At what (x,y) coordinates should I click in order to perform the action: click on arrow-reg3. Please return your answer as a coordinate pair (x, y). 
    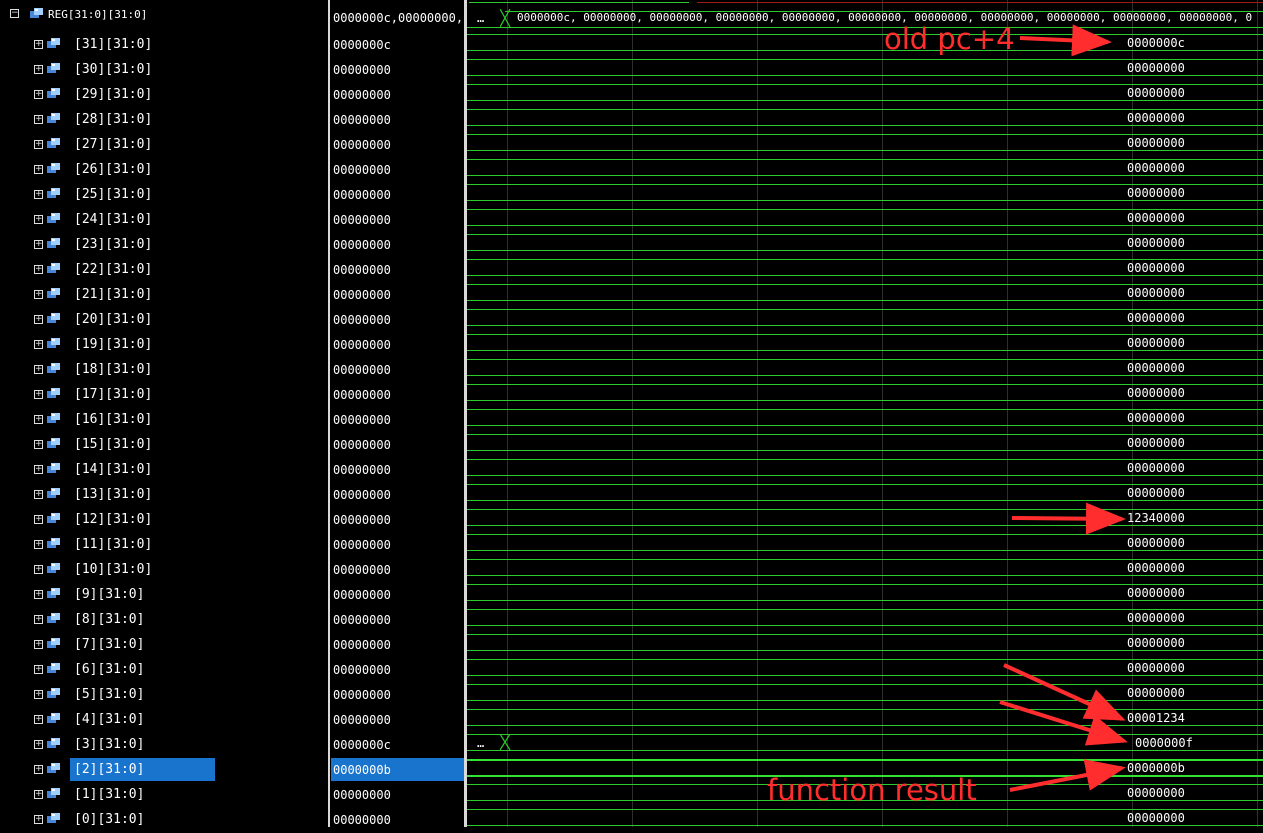
    Looking at the image, I should click on (1063, 723).